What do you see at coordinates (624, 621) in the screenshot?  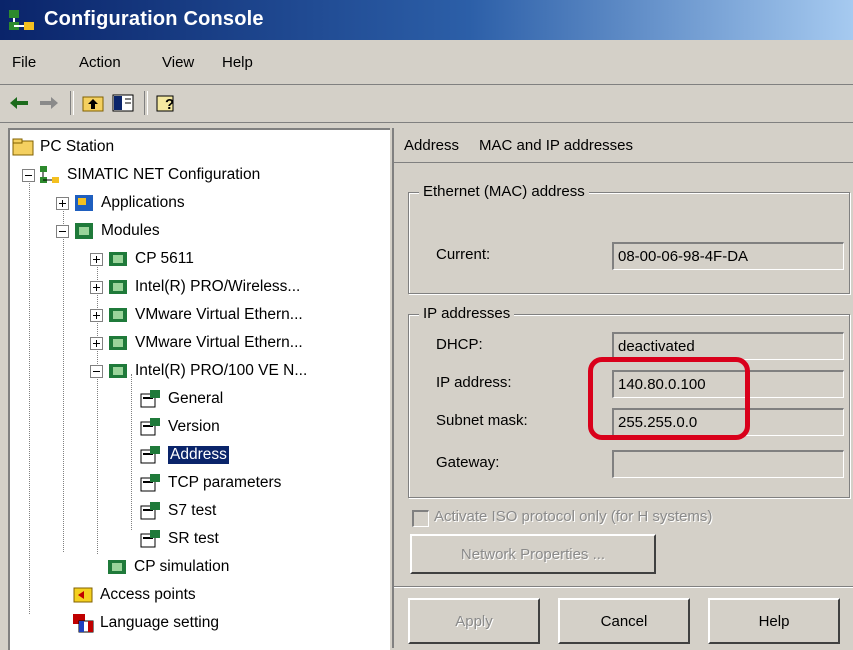 I see `cancel-button: Cancel` at bounding box center [624, 621].